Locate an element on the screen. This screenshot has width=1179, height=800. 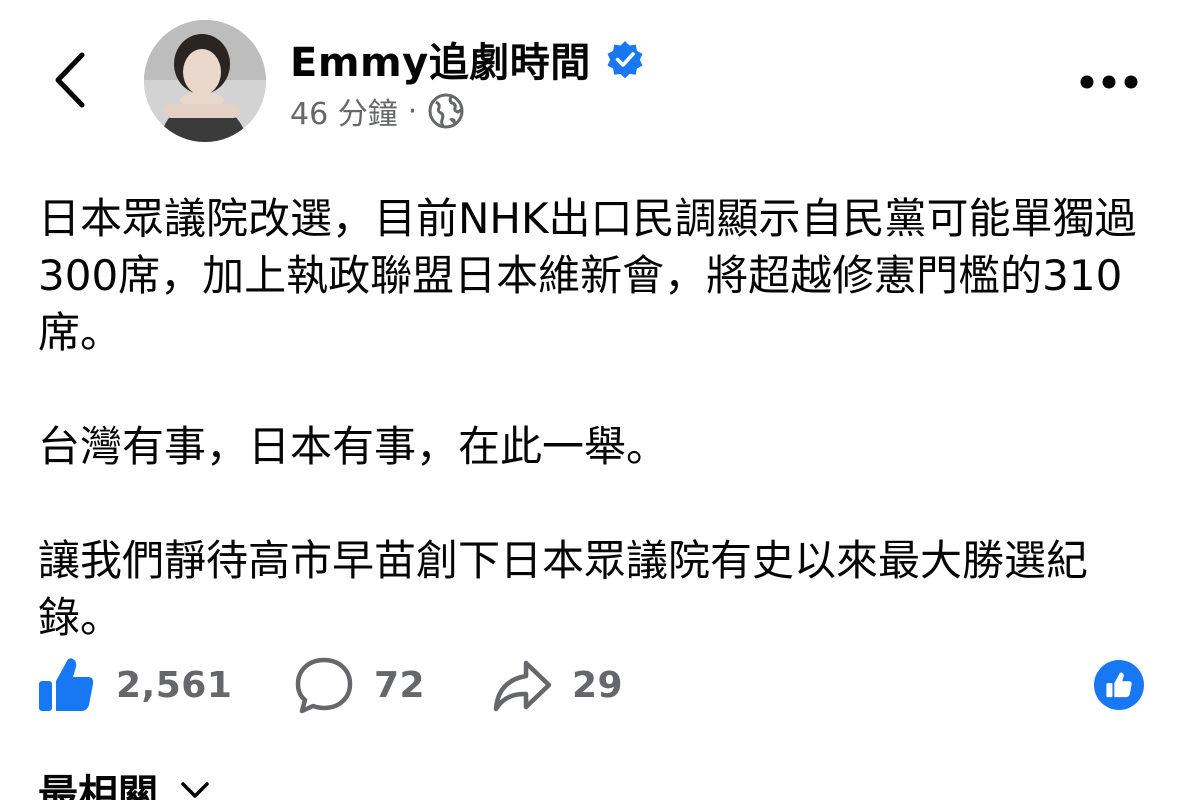
chevron-down-icon is located at coordinates (195, 790).